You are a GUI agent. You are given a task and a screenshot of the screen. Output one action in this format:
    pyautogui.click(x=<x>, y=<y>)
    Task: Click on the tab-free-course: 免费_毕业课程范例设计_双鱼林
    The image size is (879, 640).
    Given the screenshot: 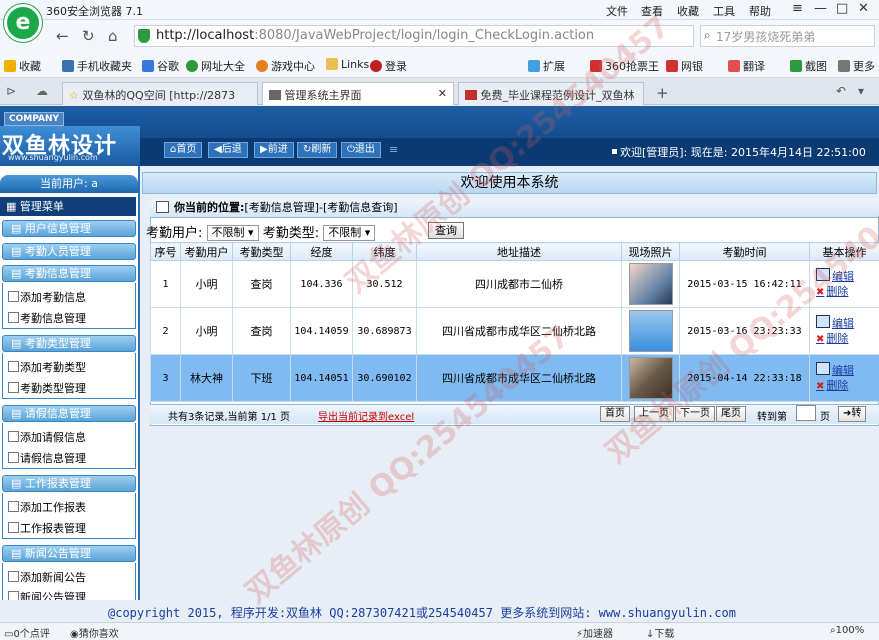 What is the action you would take?
    pyautogui.click(x=551, y=93)
    